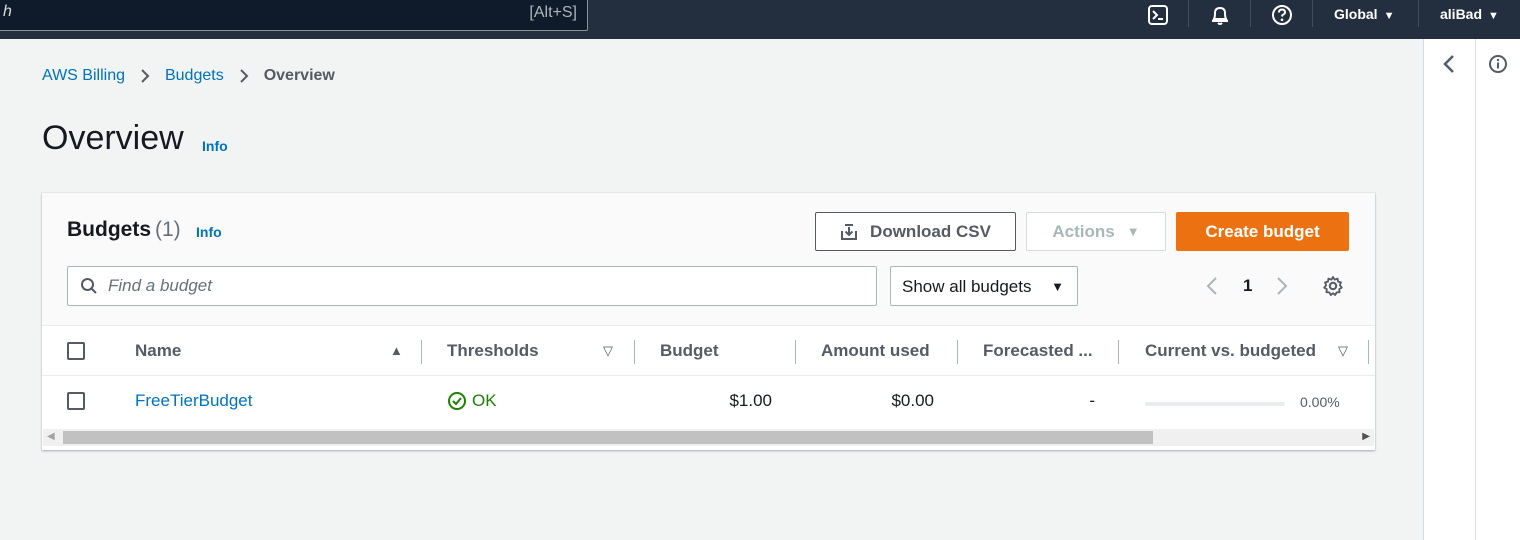 The height and width of the screenshot is (540, 1520). I want to click on download-csv-button: Download CSV, so click(915, 231).